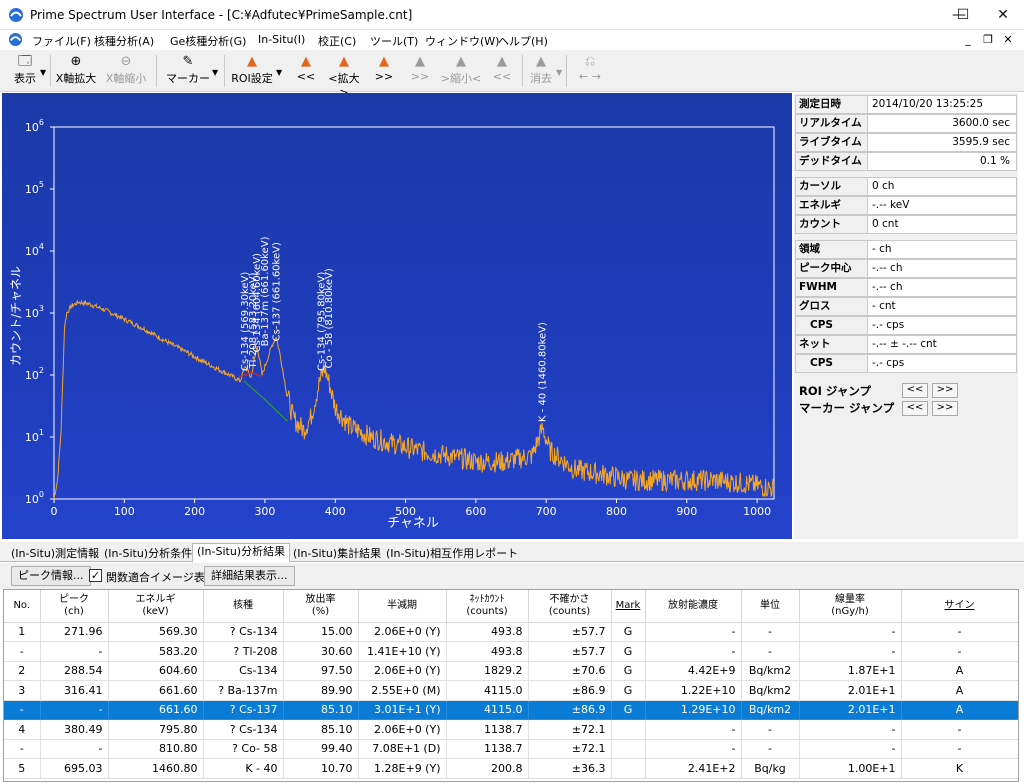  I want to click on menu-tools: ツール(T), so click(394, 41).